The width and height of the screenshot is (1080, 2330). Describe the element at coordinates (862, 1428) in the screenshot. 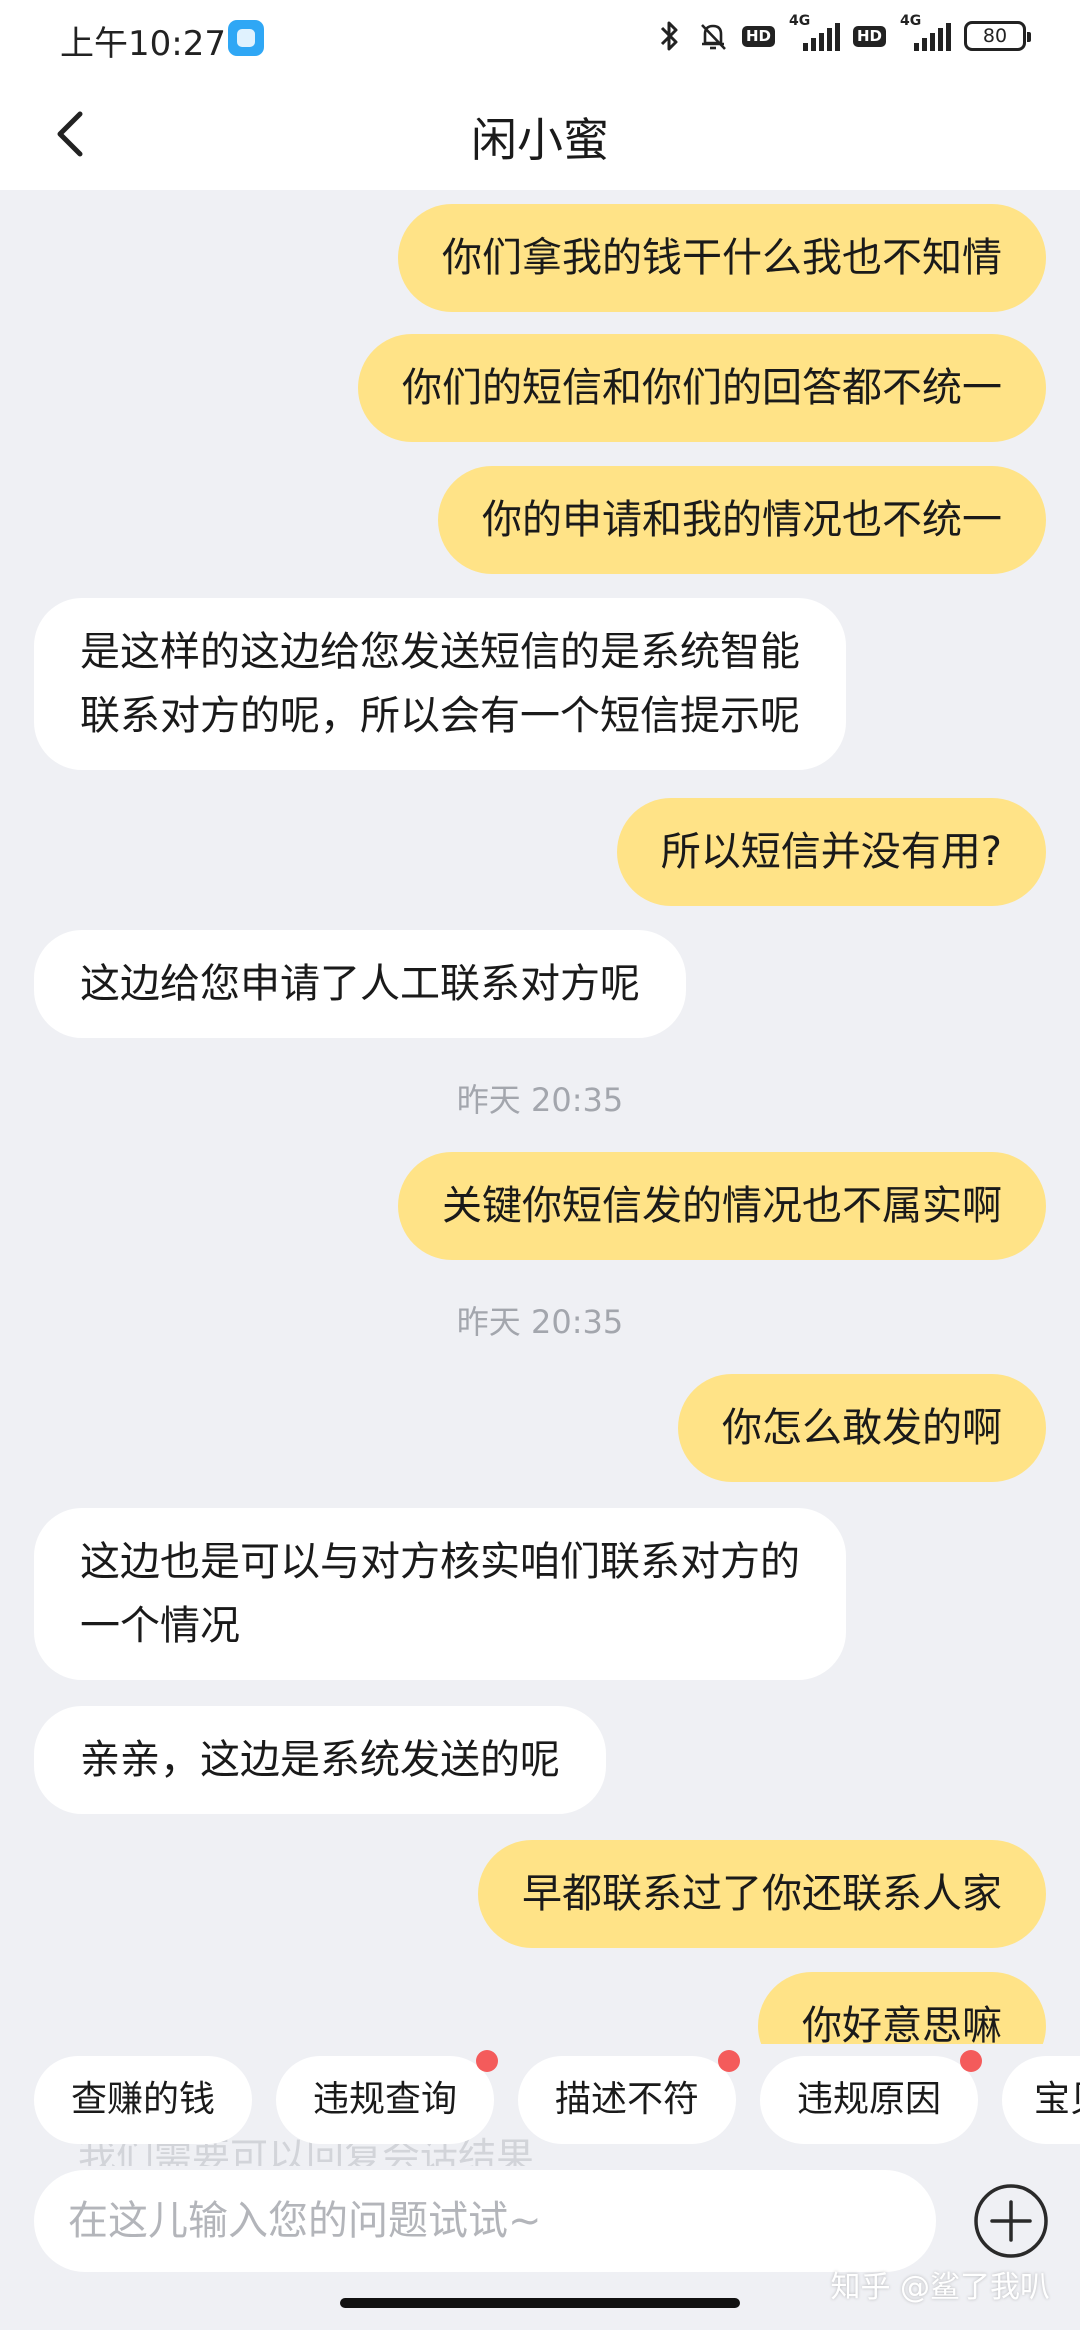

I see `my-message-bubble: 你怎么敢发的啊` at that location.